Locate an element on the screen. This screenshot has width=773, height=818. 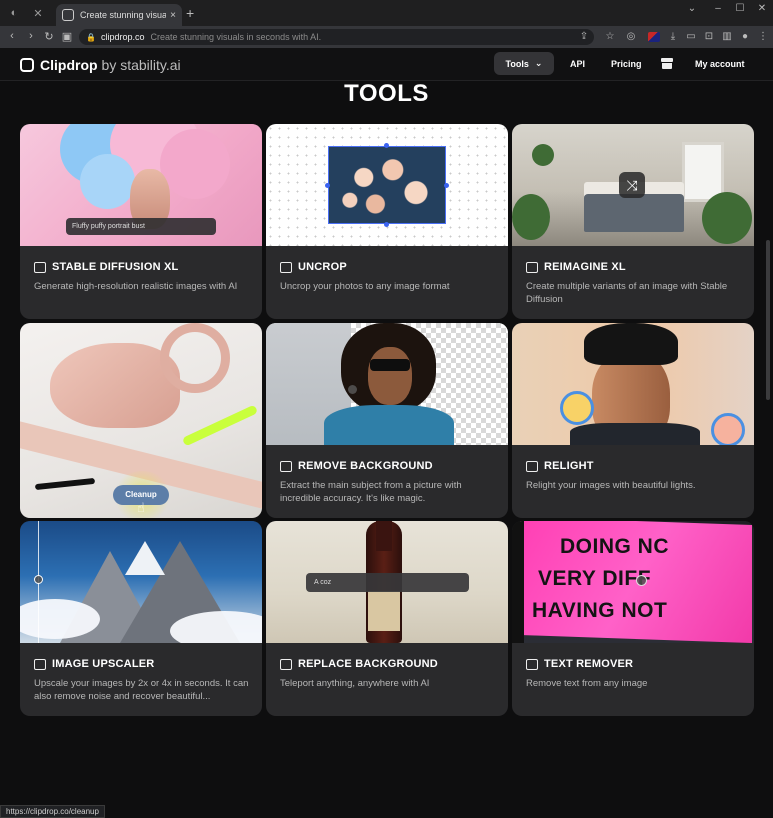
forward-icon: › is located at coordinates (31, 36).